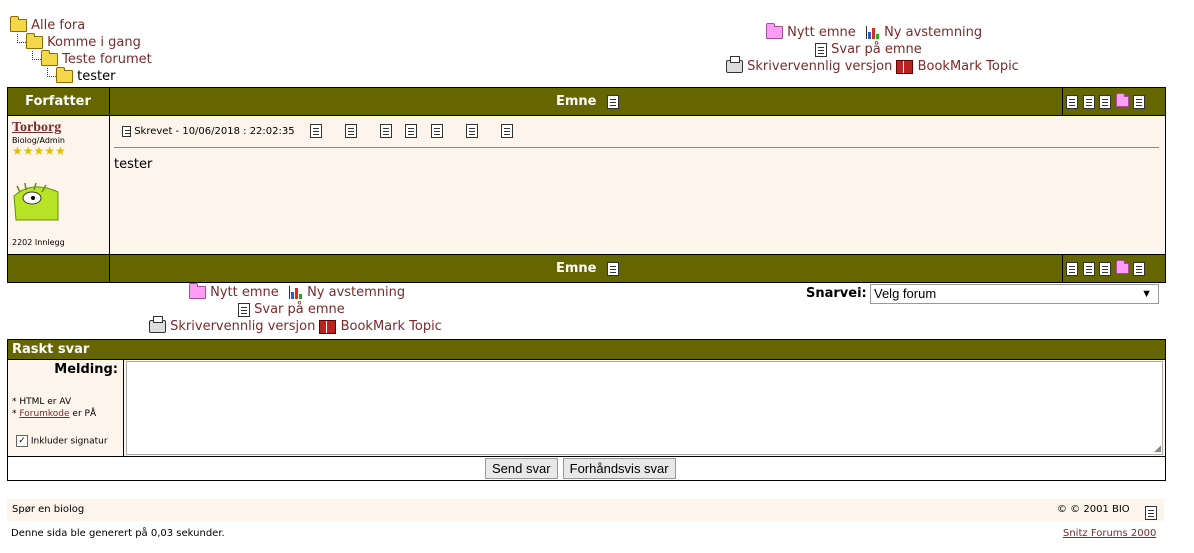 This screenshot has height=553, width=1194. Describe the element at coordinates (644, 408) in the screenshot. I see `message-textarea: ◢` at that location.